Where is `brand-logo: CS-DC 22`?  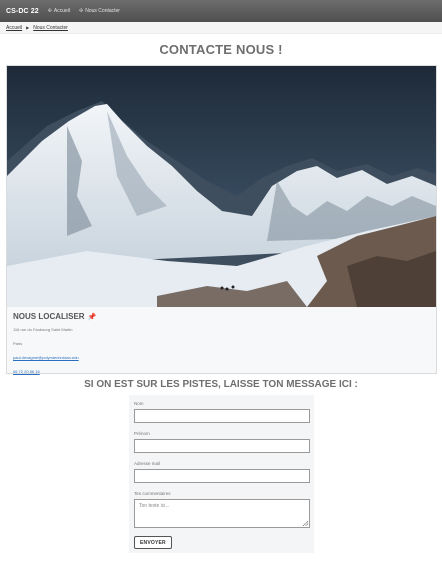 brand-logo: CS-DC 22 is located at coordinates (22, 11).